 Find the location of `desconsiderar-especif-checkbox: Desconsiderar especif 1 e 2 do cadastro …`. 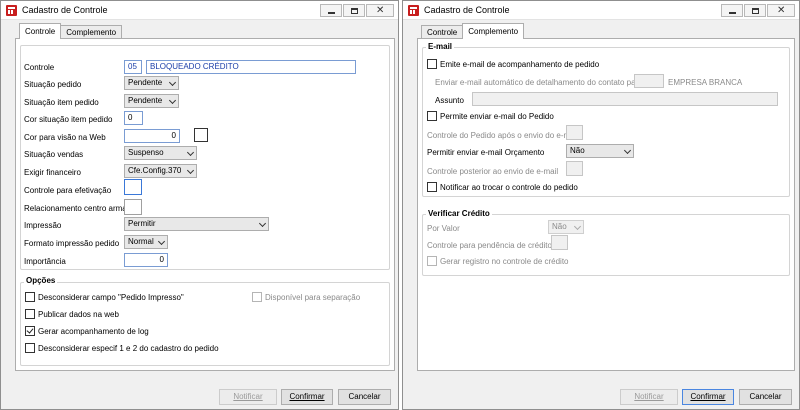

desconsiderar-especif-checkbox: Desconsiderar especif 1 e 2 do cadastro … is located at coordinates (122, 348).